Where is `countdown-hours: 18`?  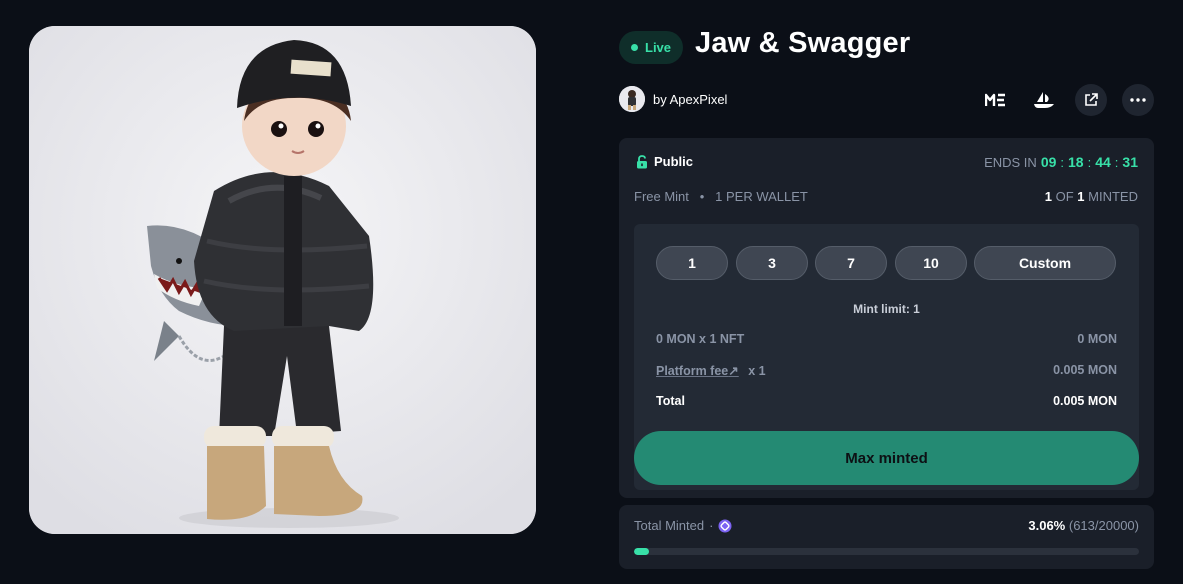 countdown-hours: 18 is located at coordinates (1076, 162).